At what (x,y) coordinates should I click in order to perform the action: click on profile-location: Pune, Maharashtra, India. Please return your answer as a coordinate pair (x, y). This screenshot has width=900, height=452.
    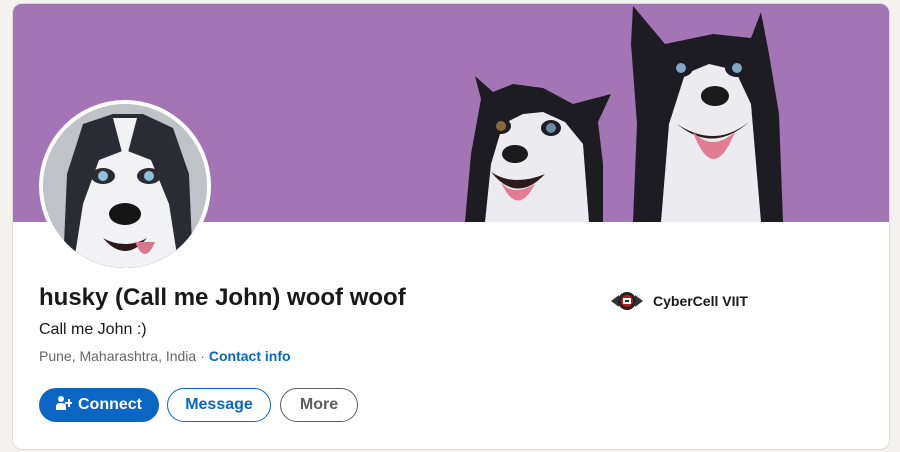
    Looking at the image, I should click on (118, 356).